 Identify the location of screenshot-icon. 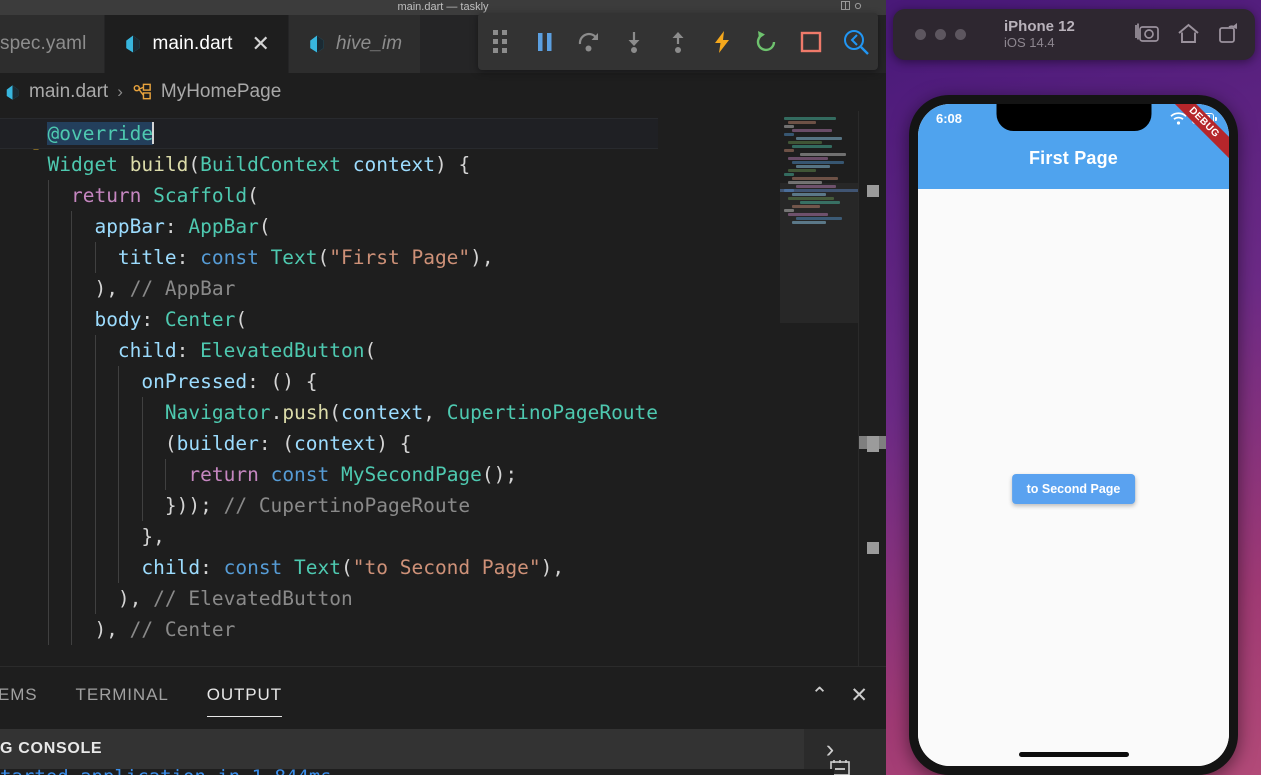
(1147, 33).